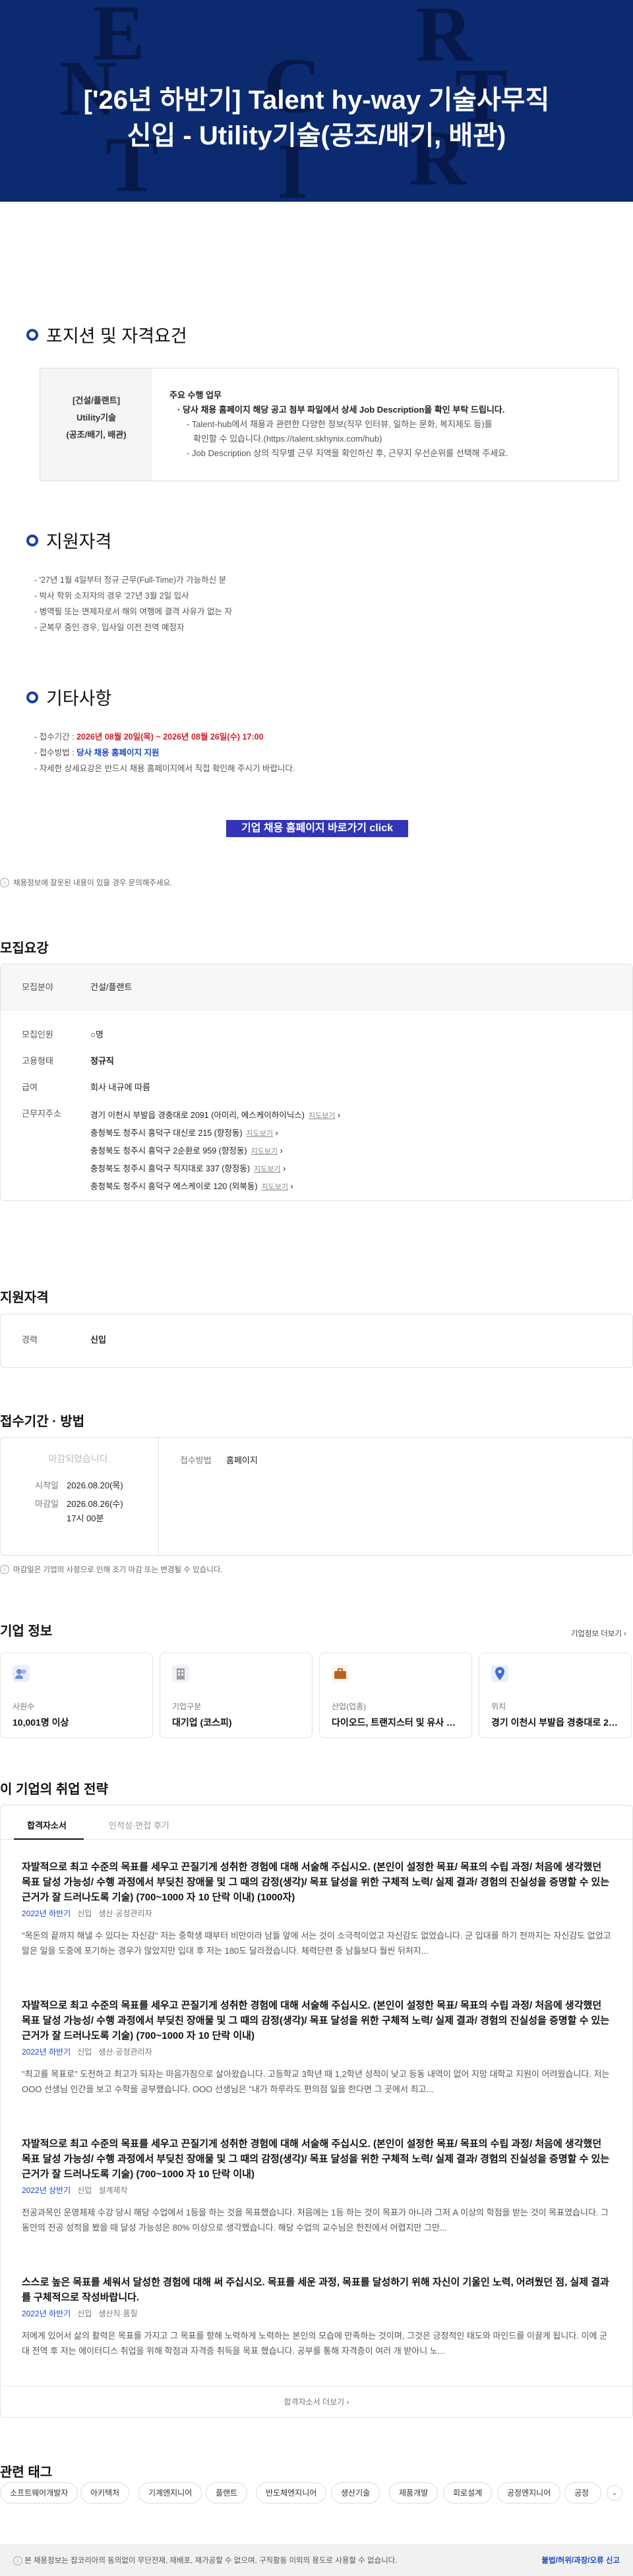 Image resolution: width=633 pixels, height=2576 pixels. Describe the element at coordinates (98, 1340) in the screenshot. I see `career-value: 신입` at that location.